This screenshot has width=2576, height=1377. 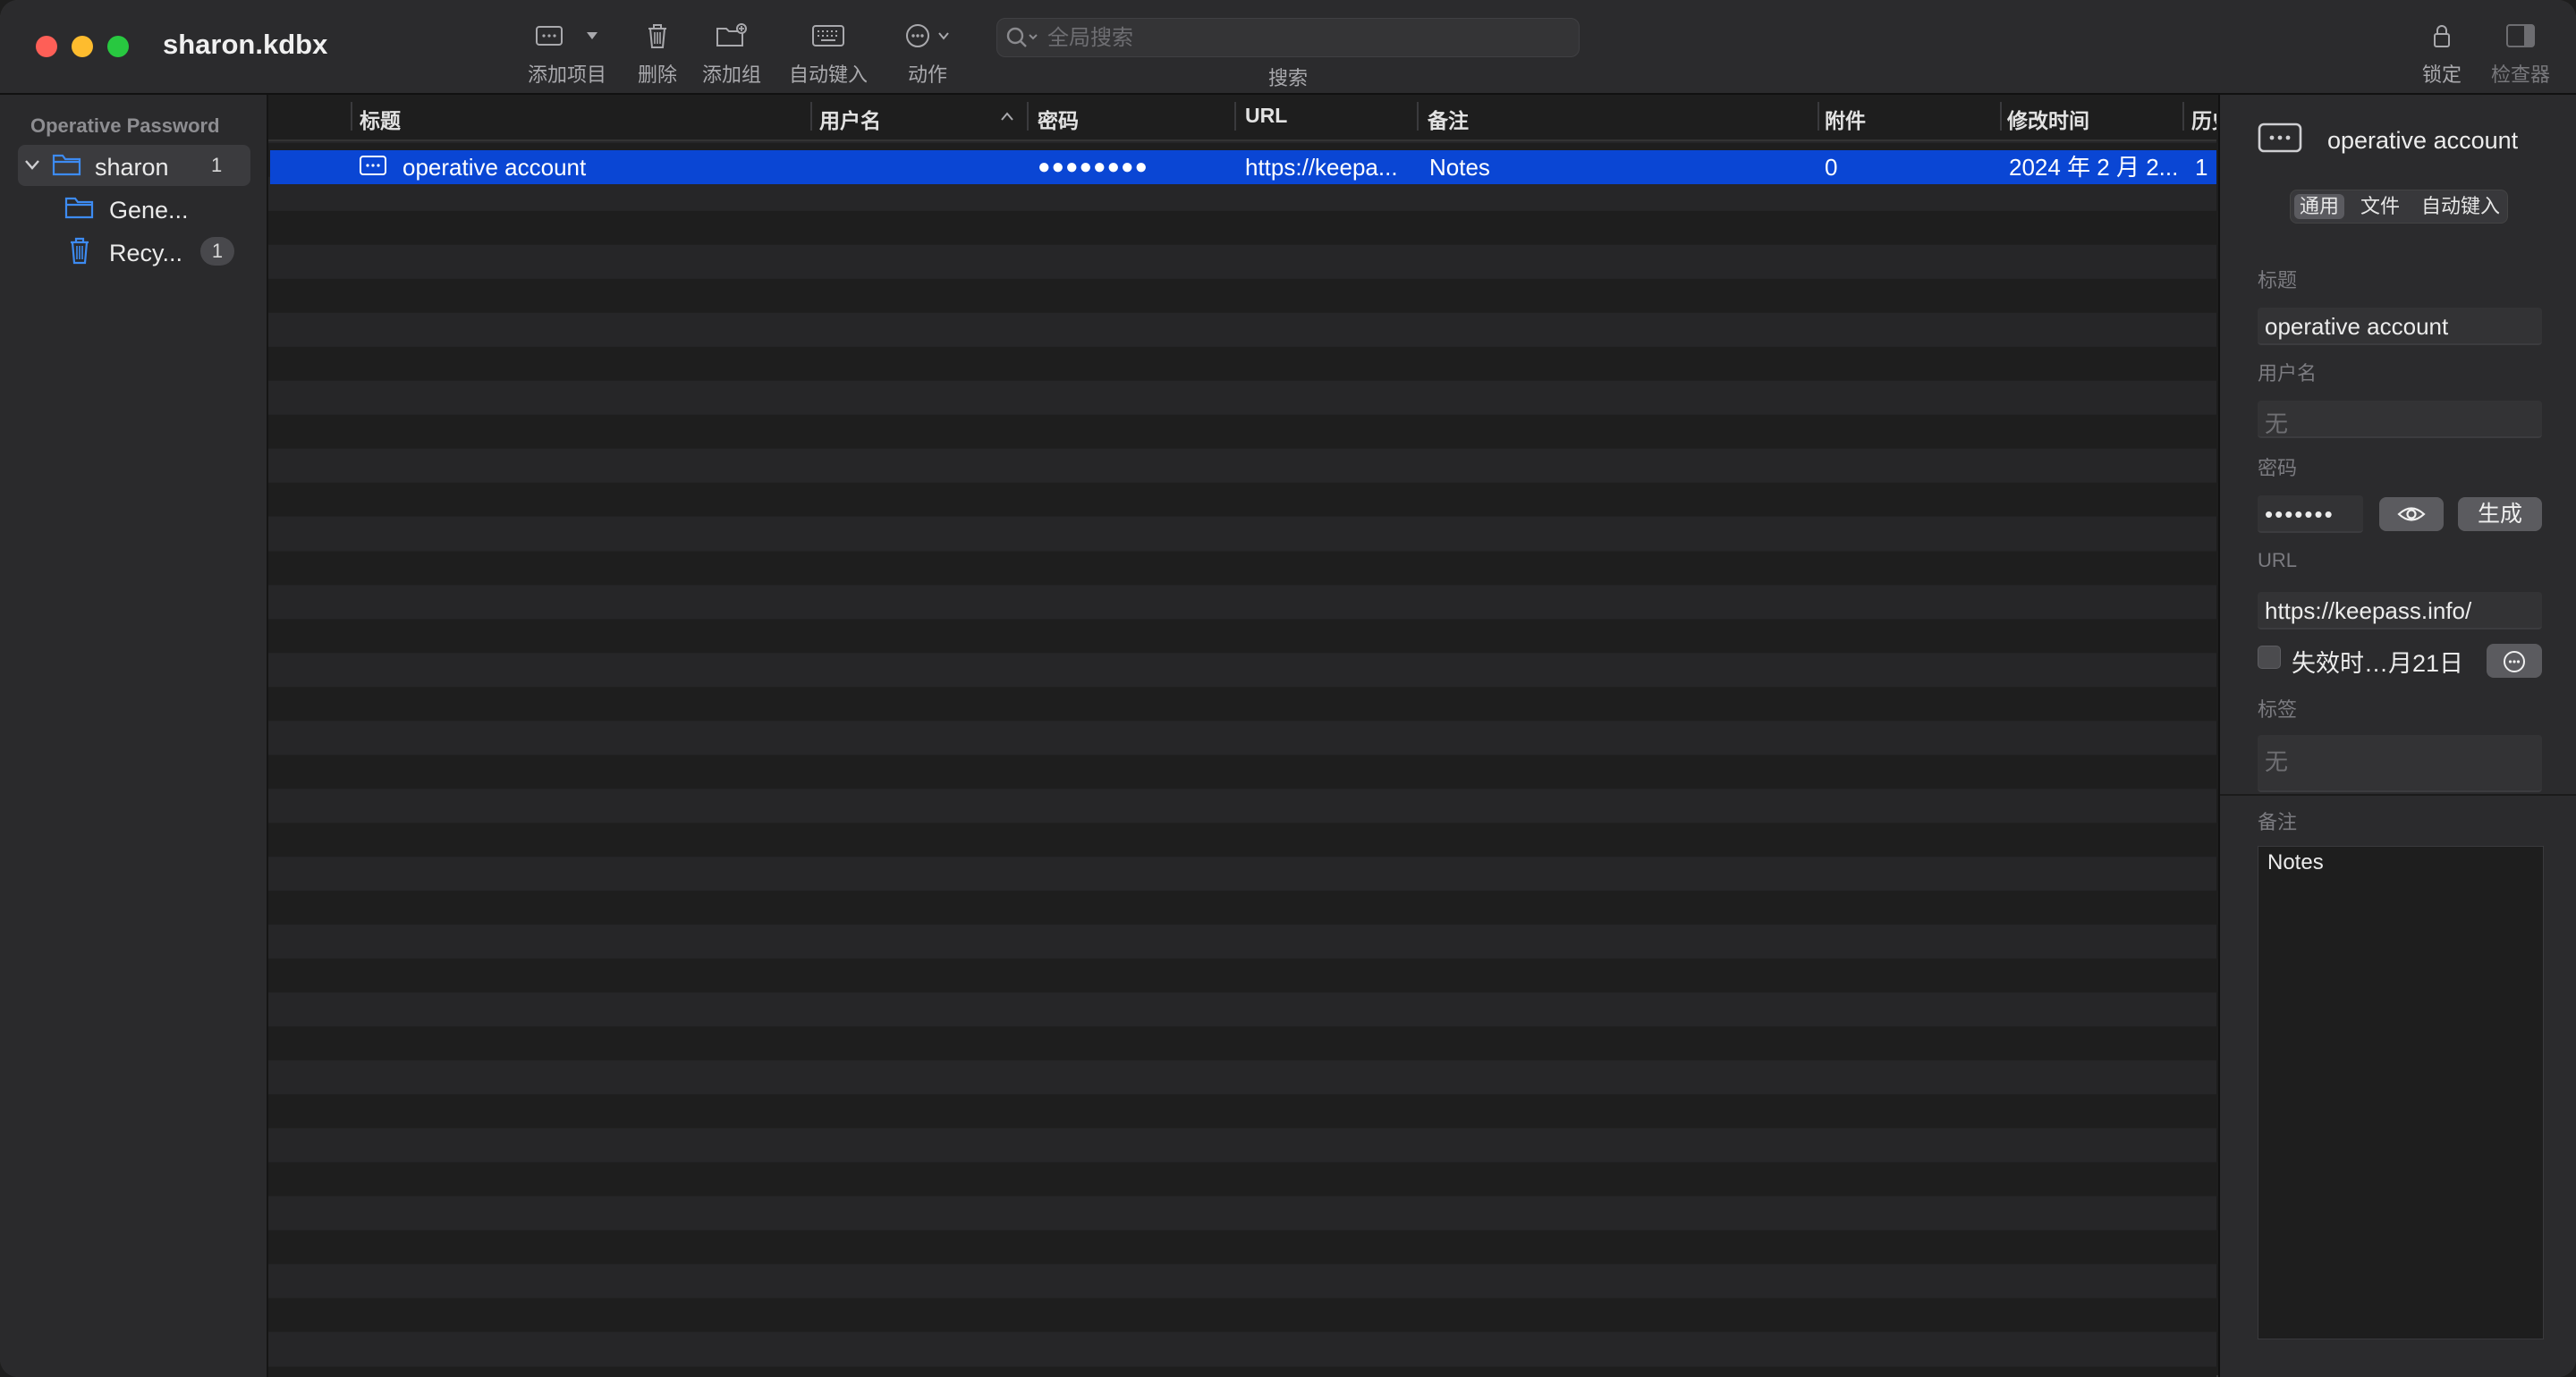 I want to click on add-entry-button: 添加项目, so click(x=567, y=53).